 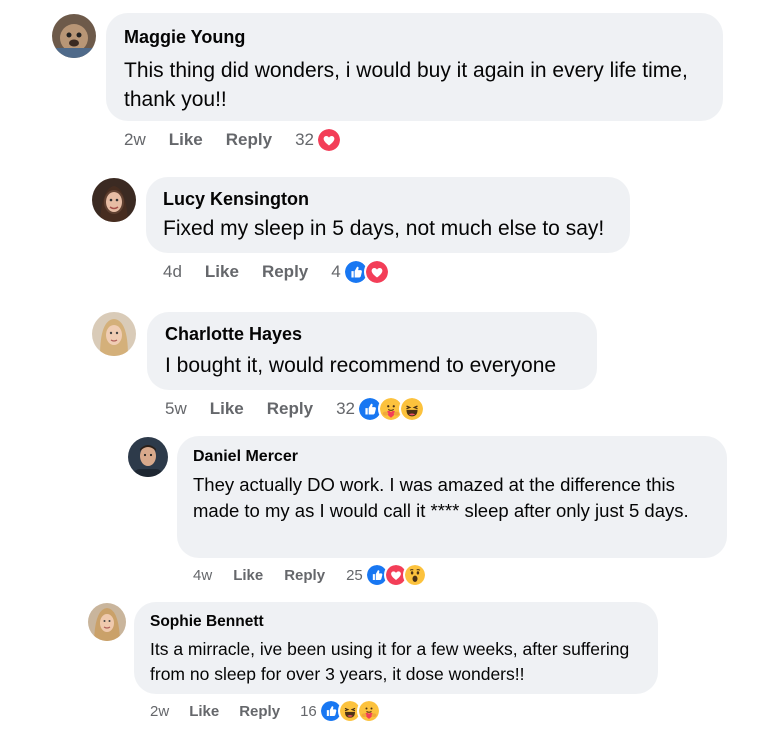 I want to click on comment-actions: 5w Like Reply 32, so click(x=295, y=409).